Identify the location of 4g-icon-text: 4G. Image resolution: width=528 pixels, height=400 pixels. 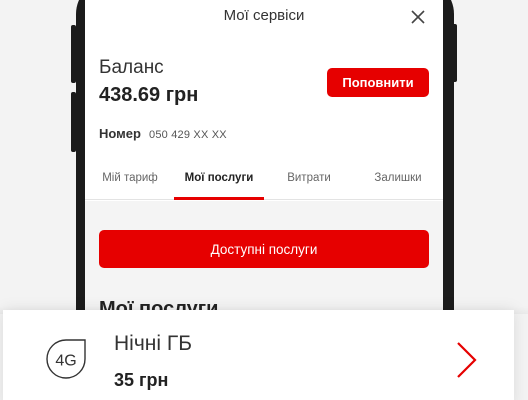
(65, 361).